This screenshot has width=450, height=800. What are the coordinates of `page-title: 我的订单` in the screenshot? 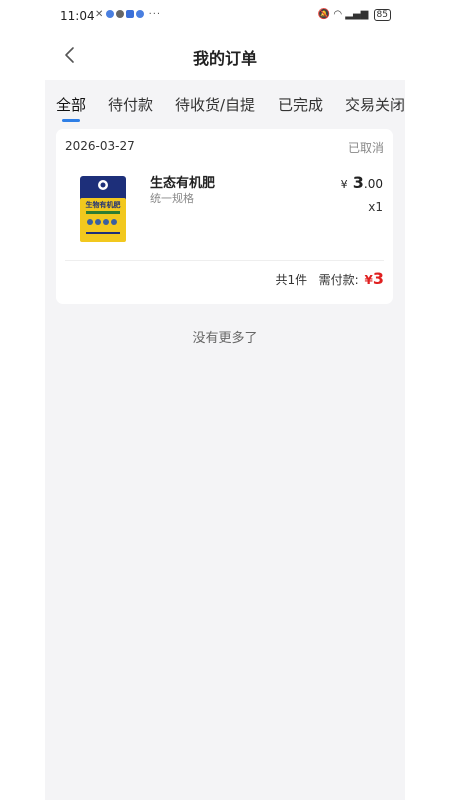 It's located at (224, 58).